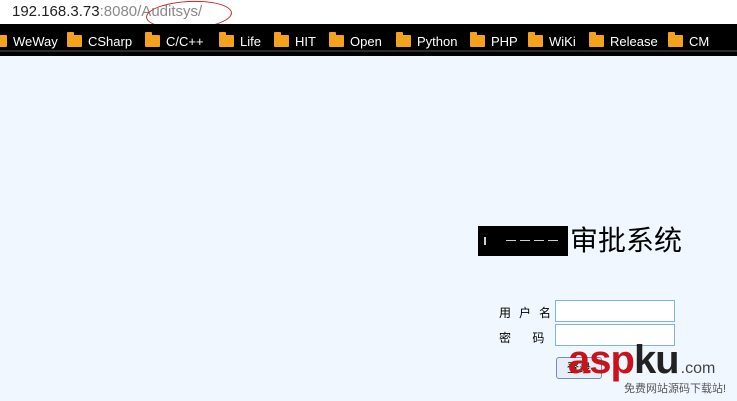 This screenshot has height=401, width=737. I want to click on watermark-dotcom: .com, so click(698, 368).